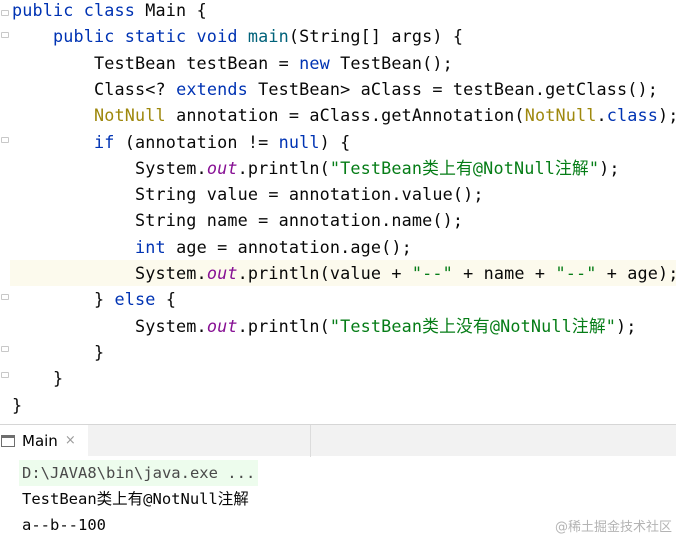 This screenshot has width=676, height=539. What do you see at coordinates (310, 441) in the screenshot?
I see `tab-bar-divider` at bounding box center [310, 441].